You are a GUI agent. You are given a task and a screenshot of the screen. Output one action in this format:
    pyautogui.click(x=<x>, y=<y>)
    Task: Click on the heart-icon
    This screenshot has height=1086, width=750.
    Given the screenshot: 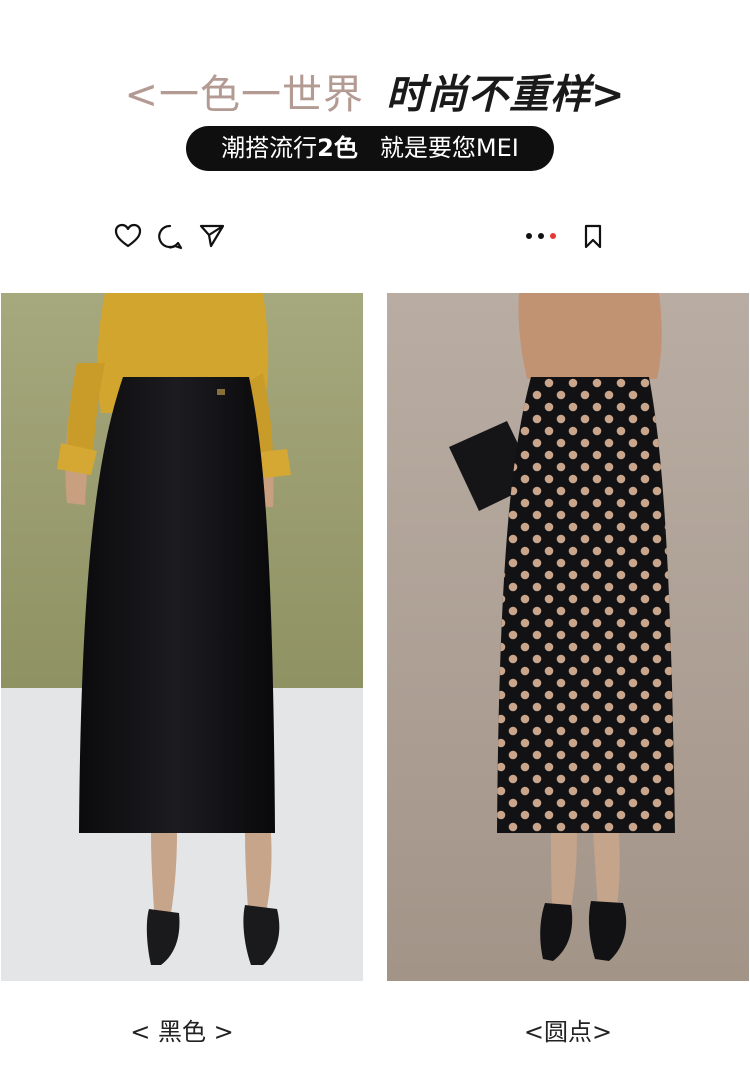 What is the action you would take?
    pyautogui.click(x=128, y=236)
    